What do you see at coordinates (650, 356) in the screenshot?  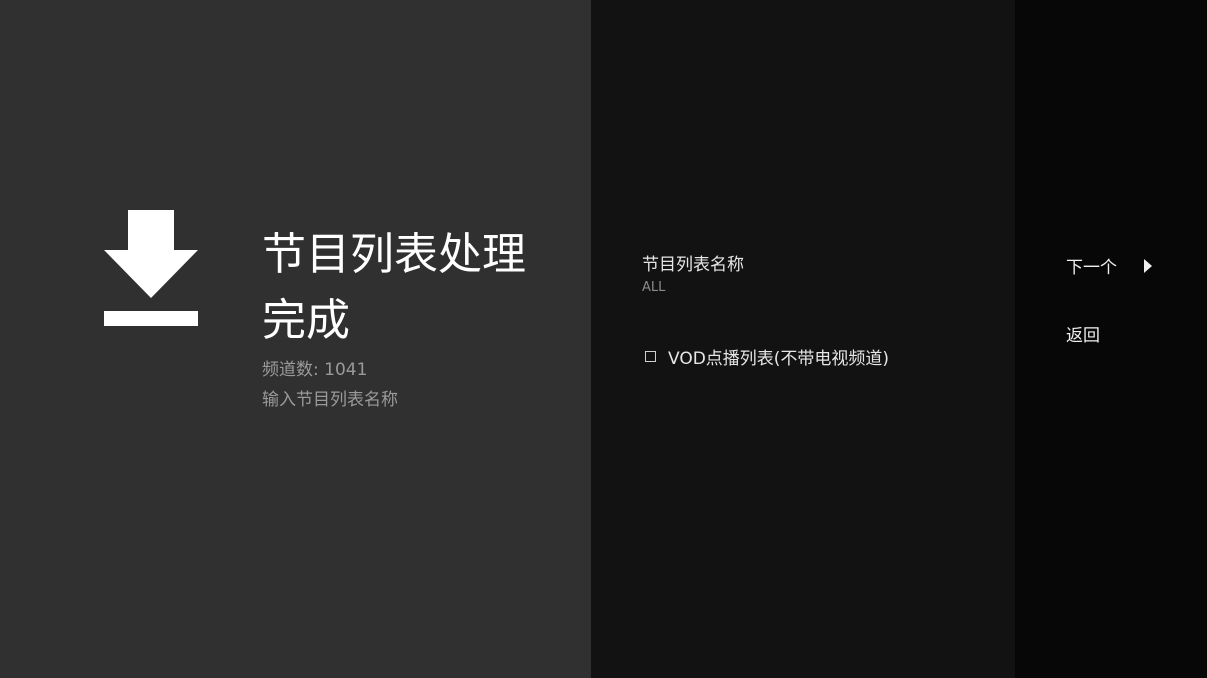 I see `vod-checkbox` at bounding box center [650, 356].